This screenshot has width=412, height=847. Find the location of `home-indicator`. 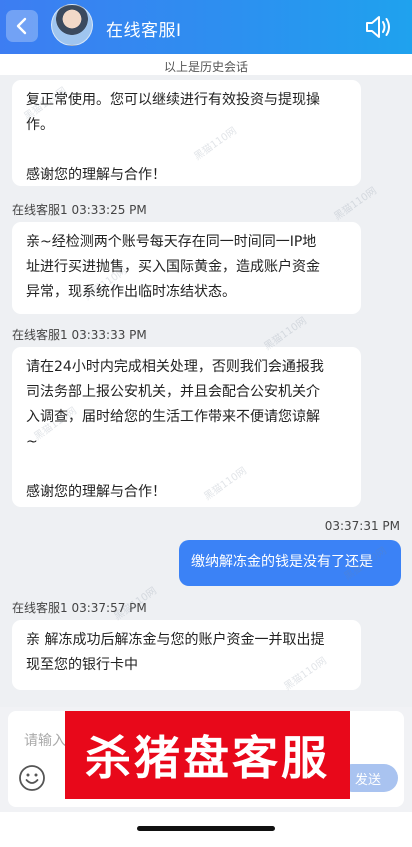

home-indicator is located at coordinates (206, 828).